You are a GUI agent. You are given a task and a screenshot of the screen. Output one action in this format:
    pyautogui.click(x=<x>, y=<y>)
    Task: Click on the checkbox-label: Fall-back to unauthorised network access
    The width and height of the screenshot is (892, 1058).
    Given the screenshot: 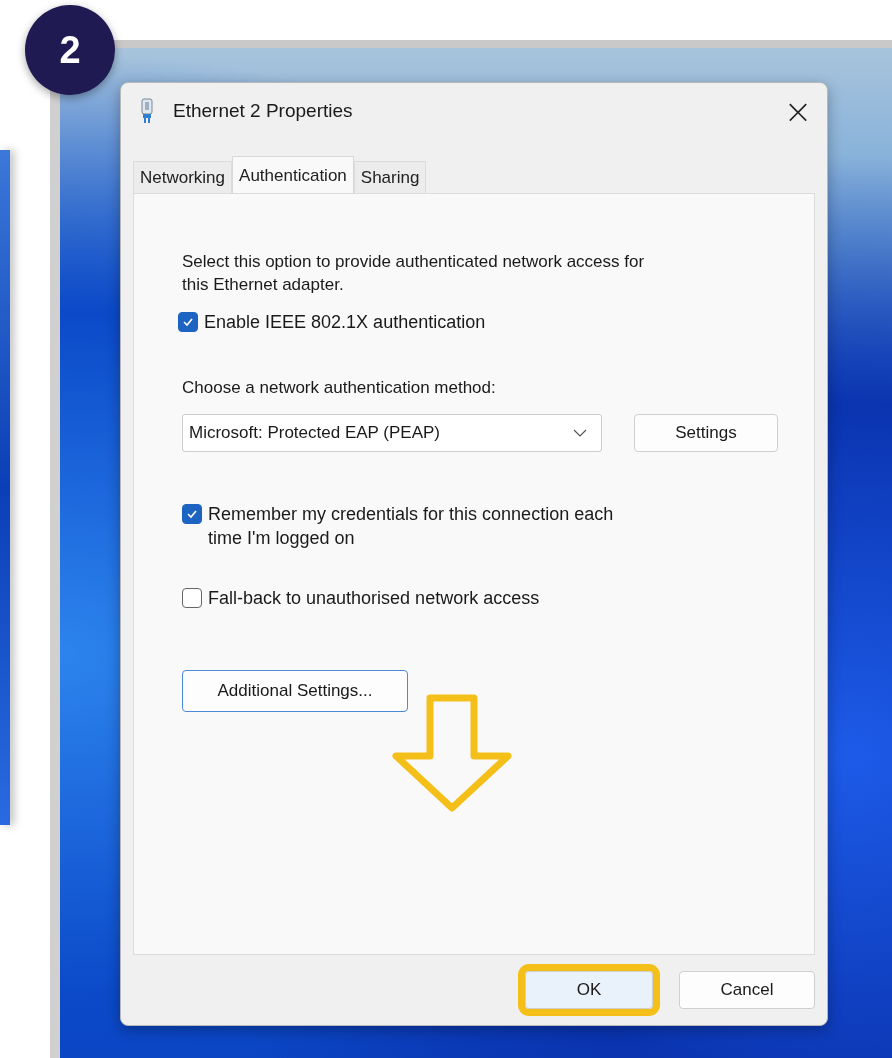 What is the action you would take?
    pyautogui.click(x=374, y=598)
    